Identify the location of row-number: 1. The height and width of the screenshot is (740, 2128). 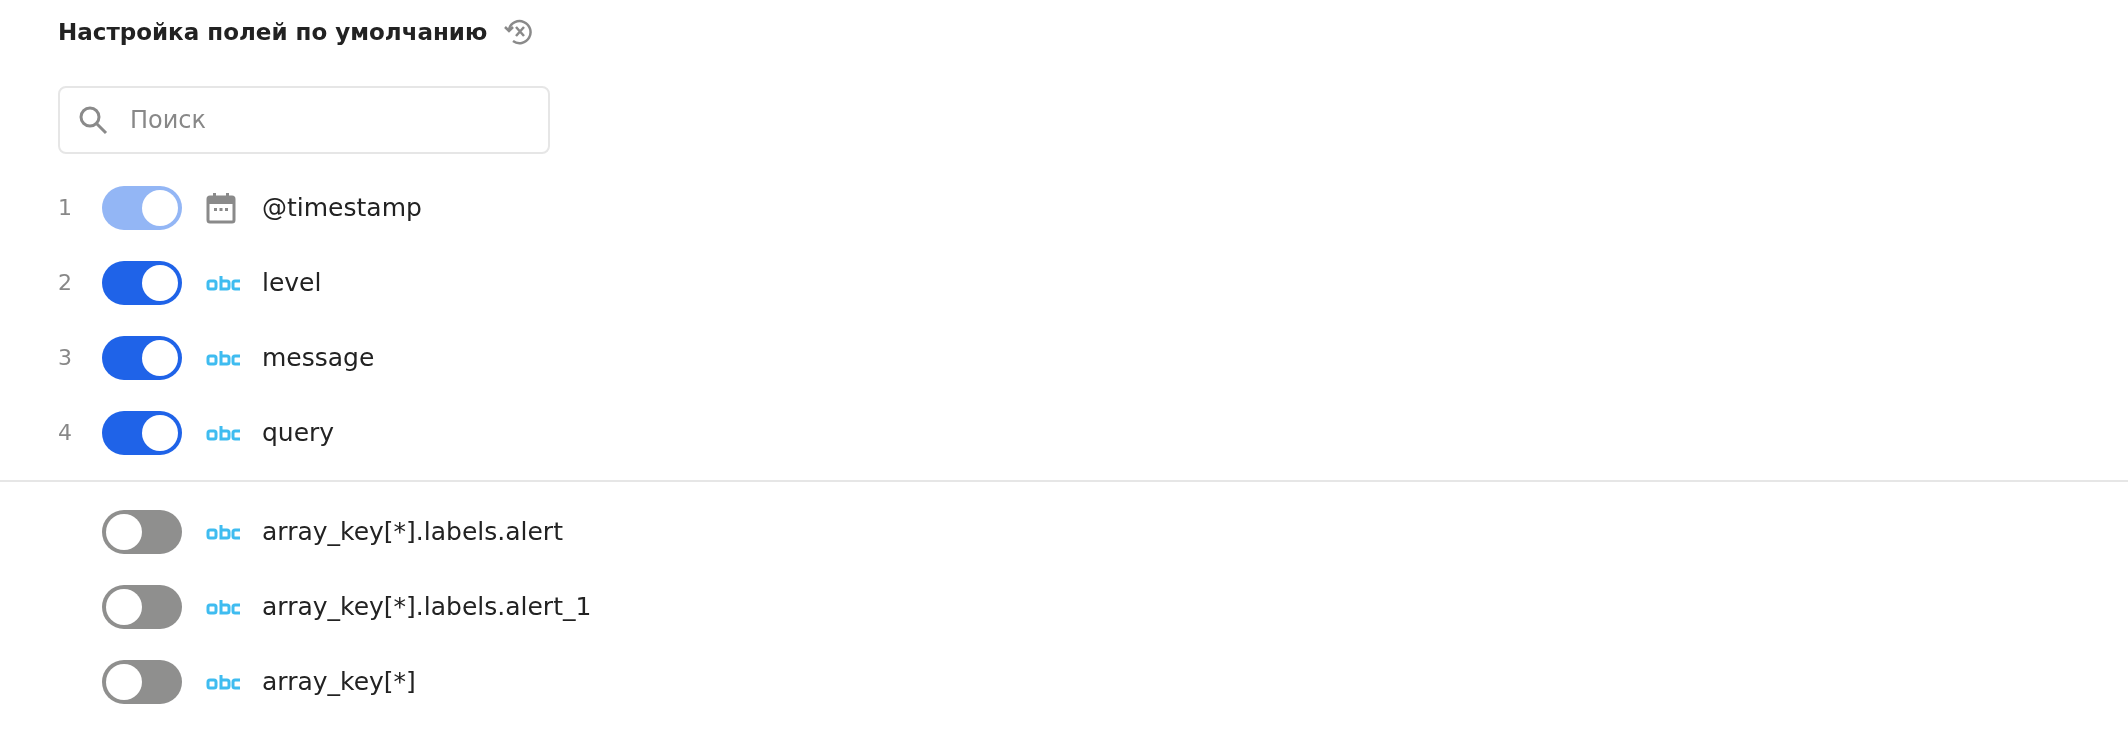
(65, 207).